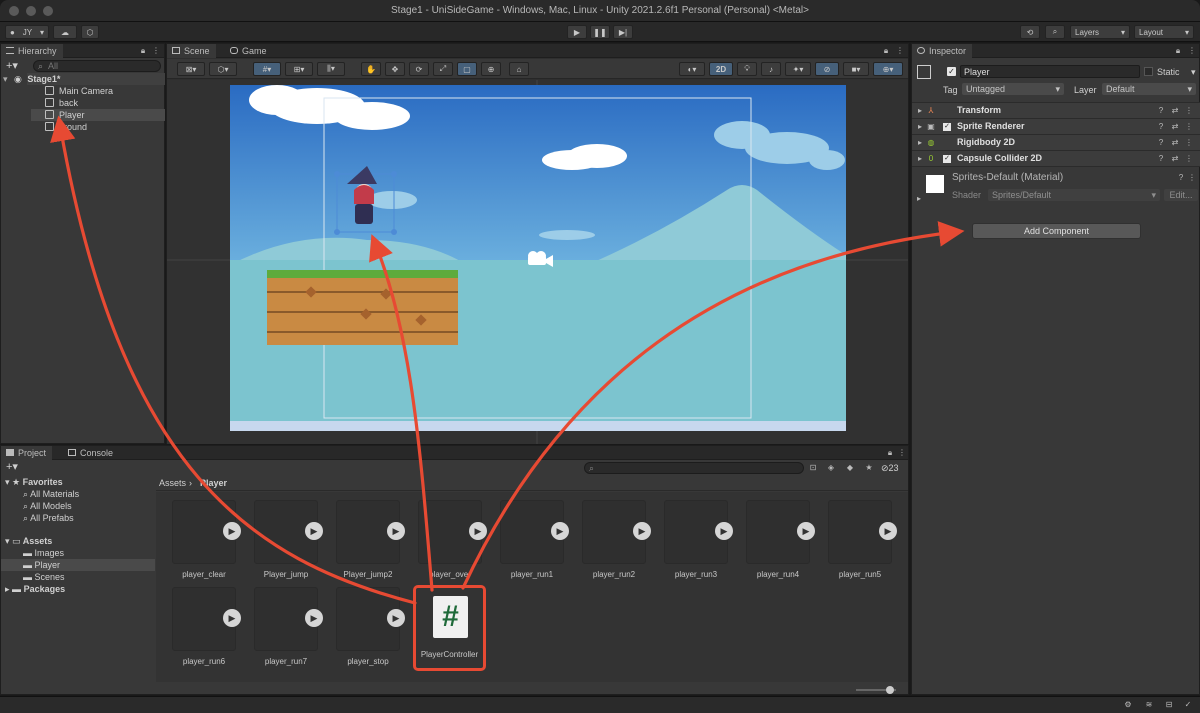 This screenshot has height=713, width=1200. What do you see at coordinates (78, 565) in the screenshot?
I see `folder-player: ▬ Player` at bounding box center [78, 565].